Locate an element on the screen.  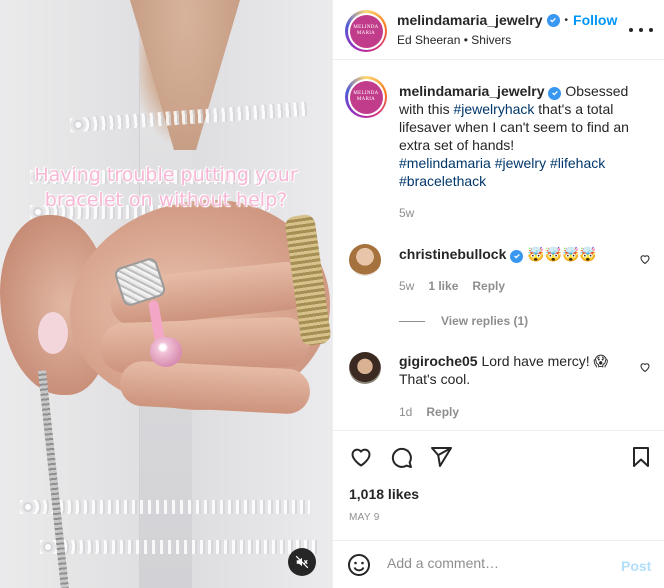
post-comment-button: Post is located at coordinates (636, 566).